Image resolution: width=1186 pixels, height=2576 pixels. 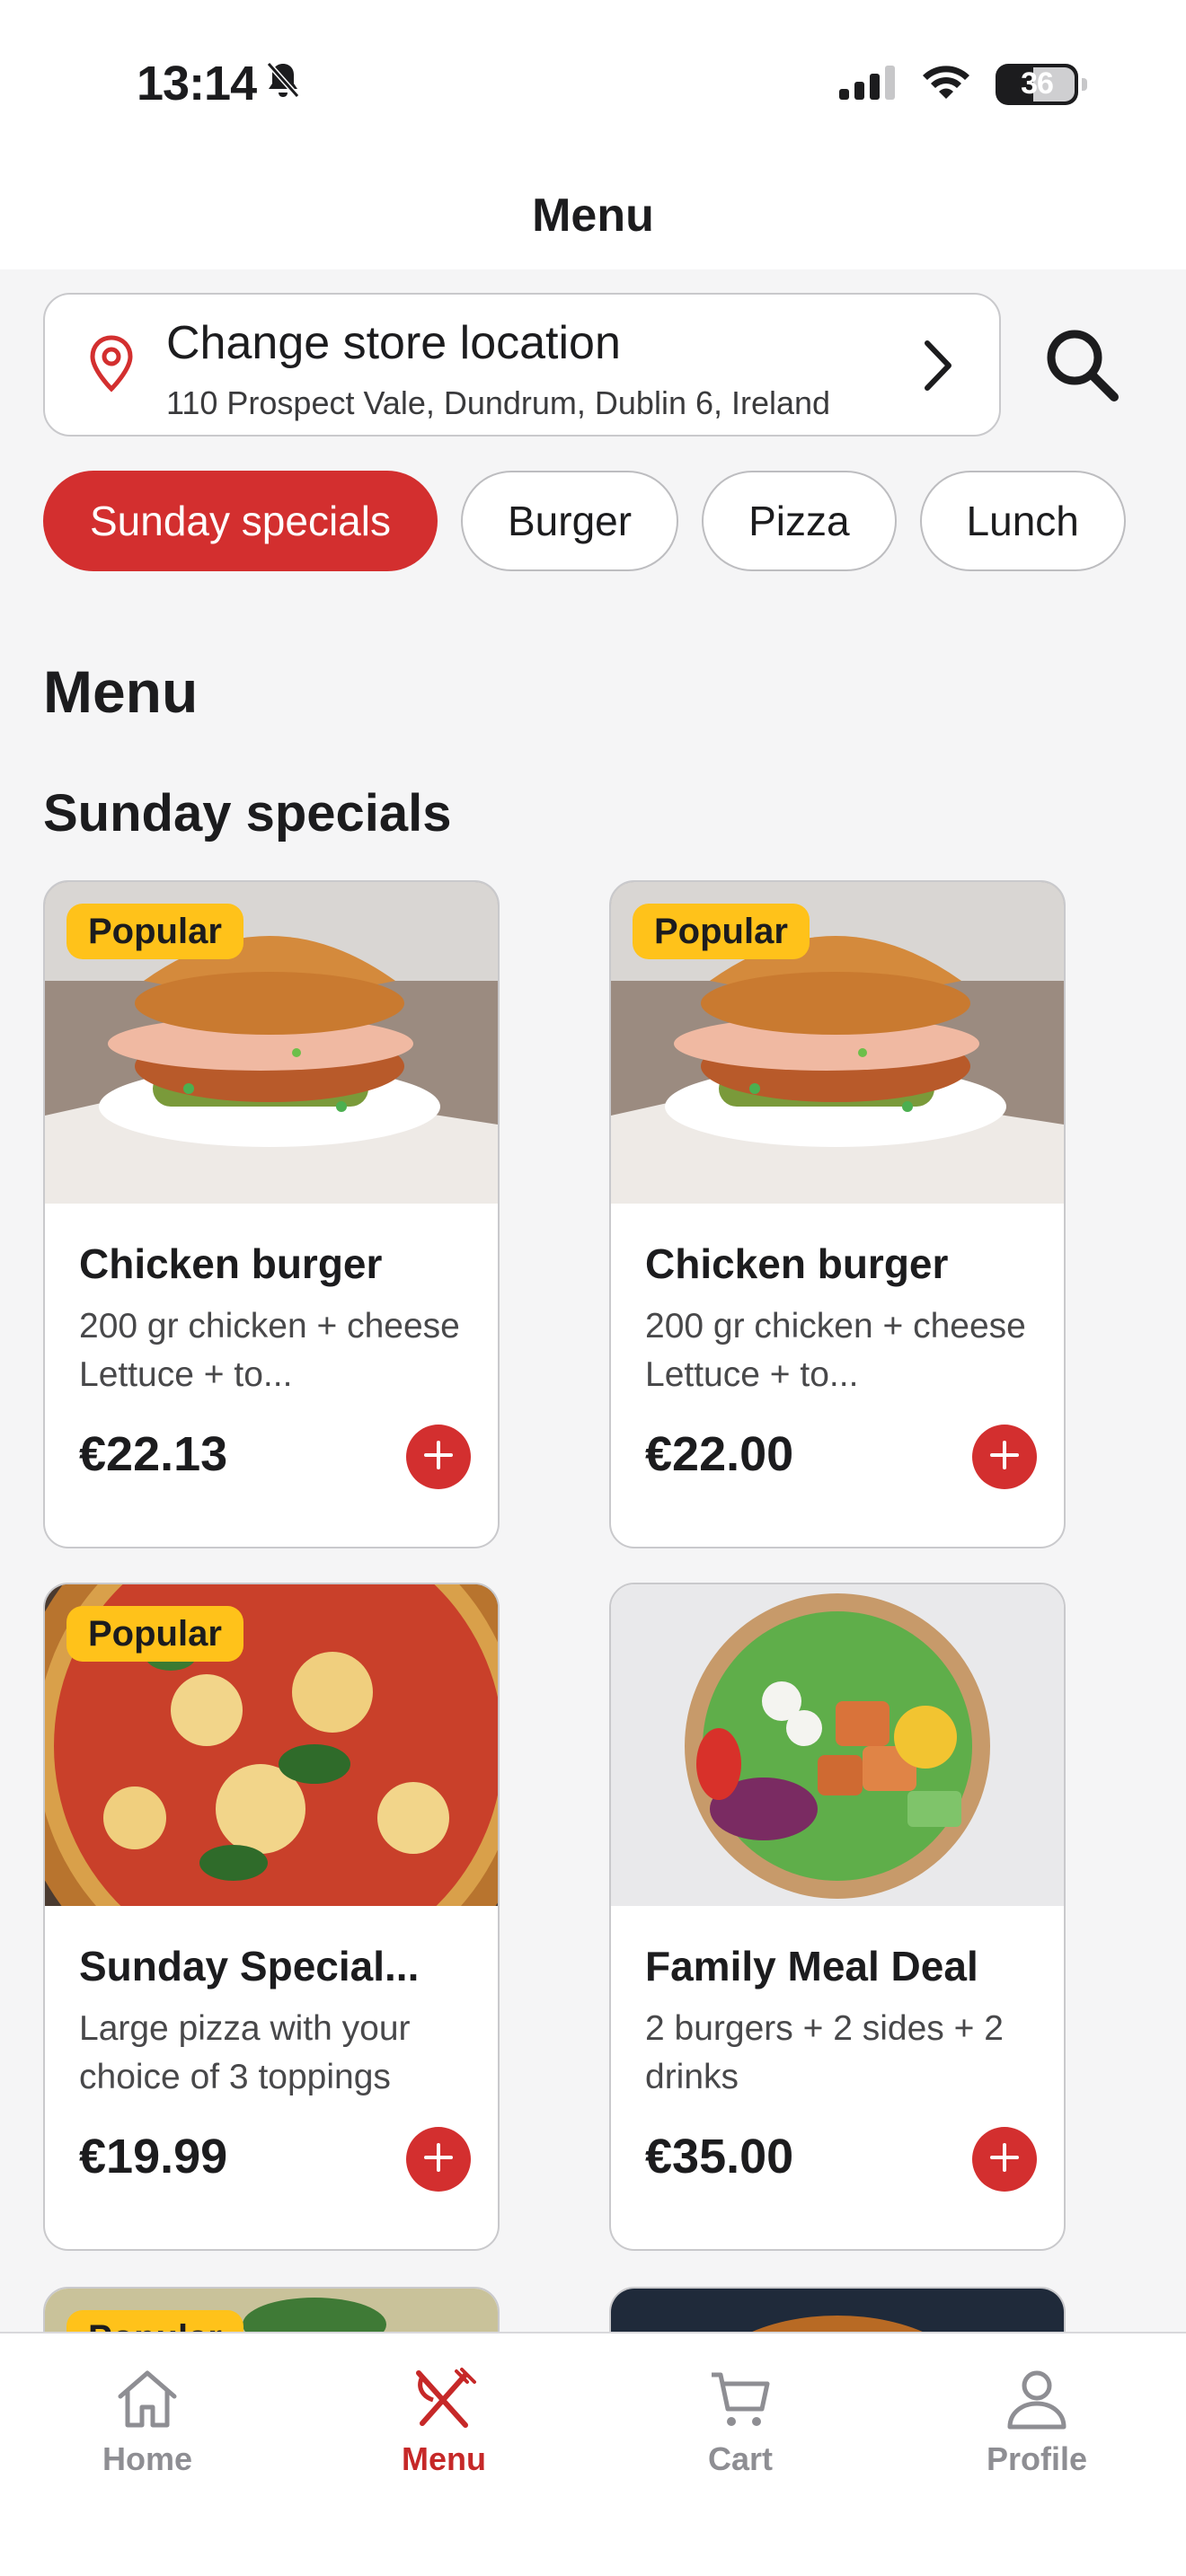 What do you see at coordinates (111, 366) in the screenshot?
I see `location-pin-icon` at bounding box center [111, 366].